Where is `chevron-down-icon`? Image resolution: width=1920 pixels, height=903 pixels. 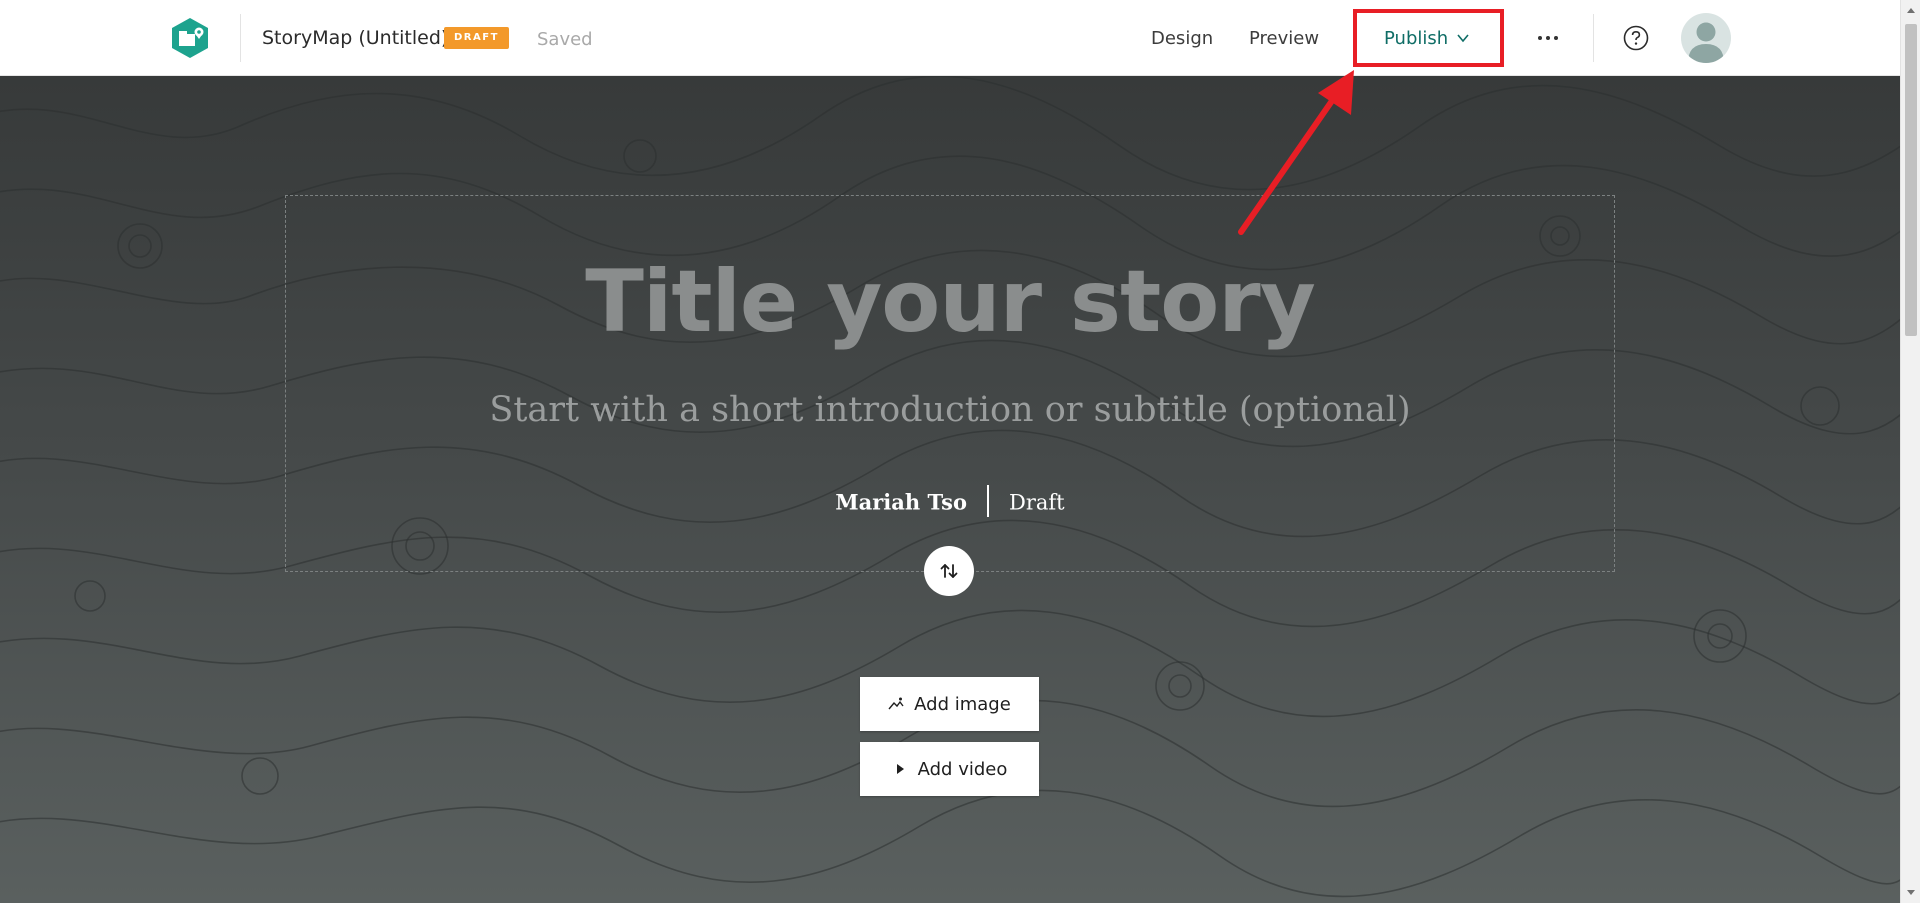 chevron-down-icon is located at coordinates (1463, 38).